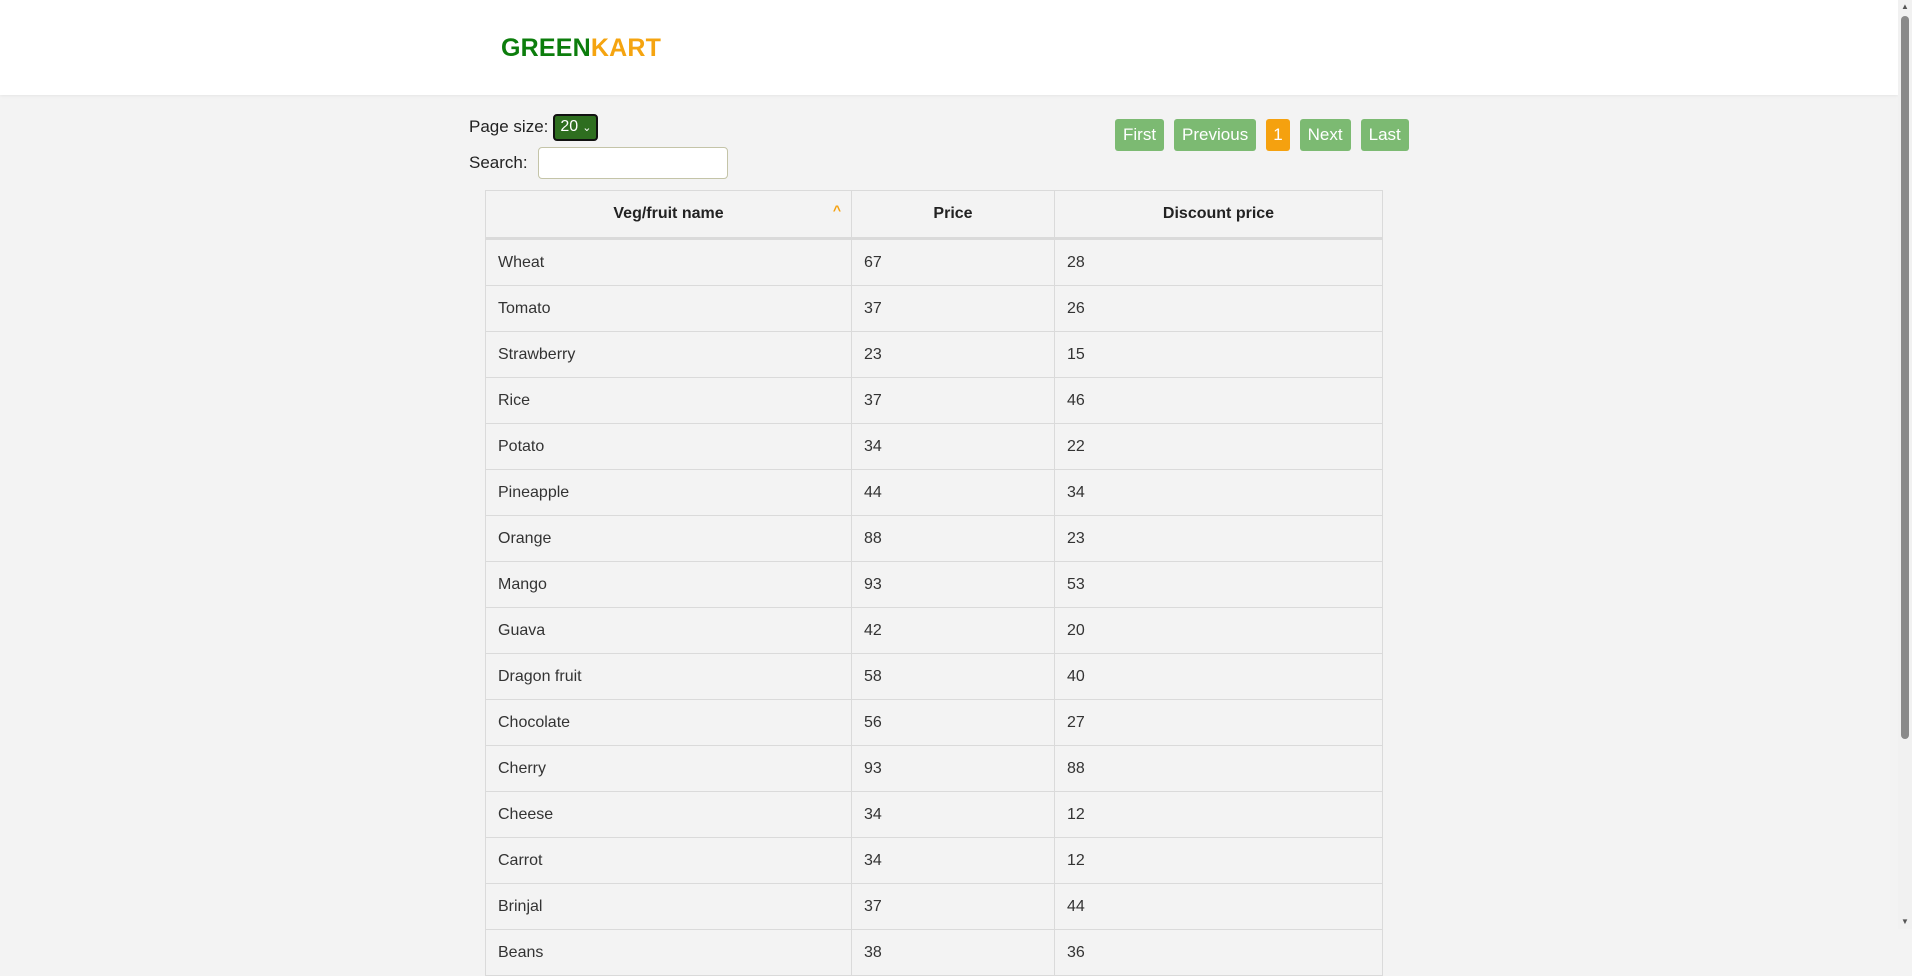 Image resolution: width=1912 pixels, height=976 pixels. I want to click on scroll-up-arrow-icon: ▲, so click(1905, 7).